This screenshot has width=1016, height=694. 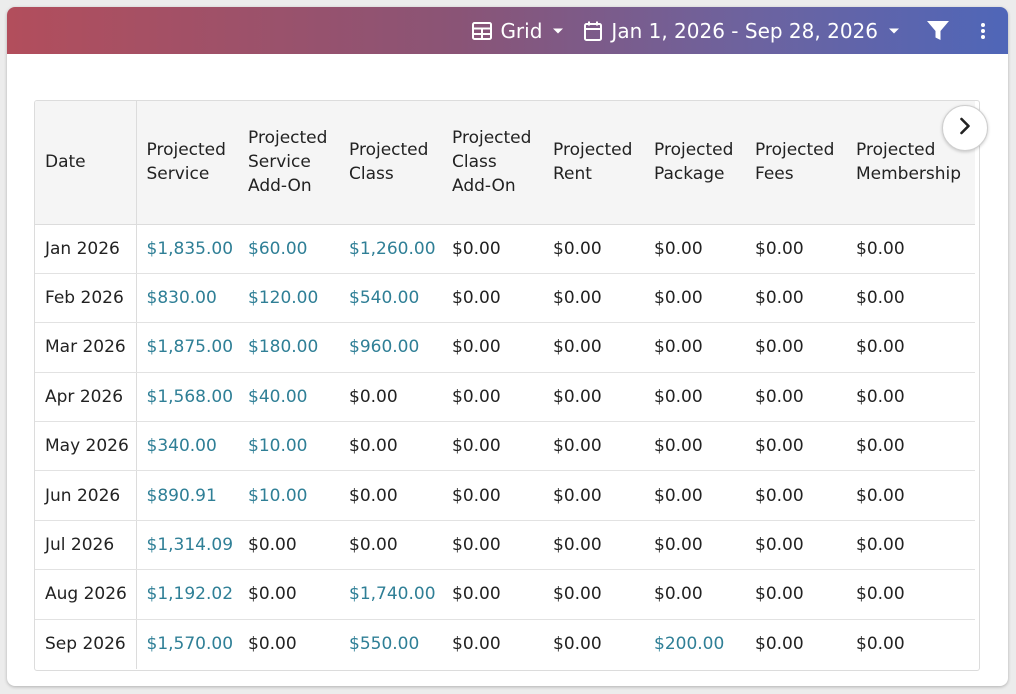 I want to click on row-date-cell: Aug 2026, so click(x=86, y=594).